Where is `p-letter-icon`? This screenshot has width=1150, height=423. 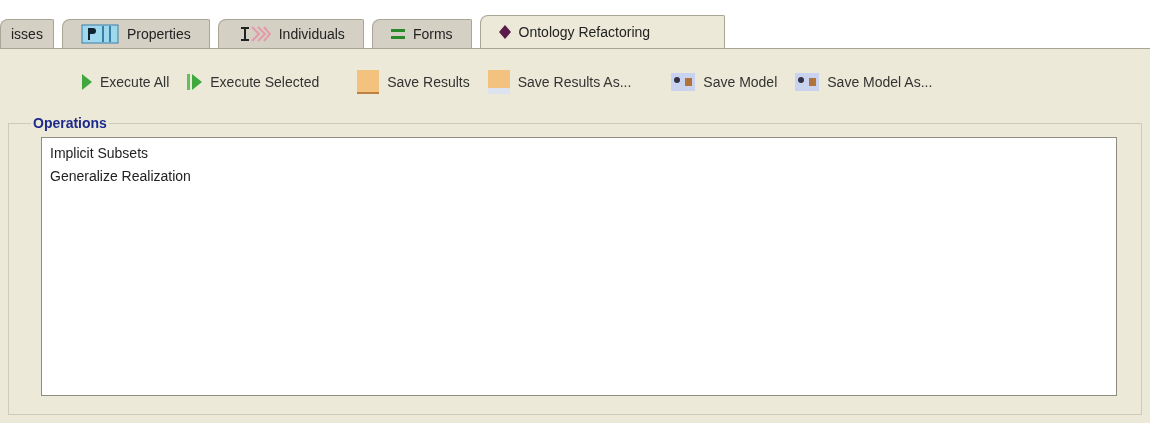 p-letter-icon is located at coordinates (99, 34).